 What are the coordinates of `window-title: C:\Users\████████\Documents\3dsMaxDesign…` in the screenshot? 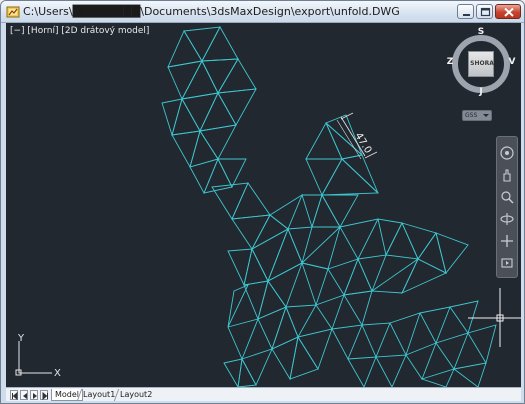 It's located at (211, 11).